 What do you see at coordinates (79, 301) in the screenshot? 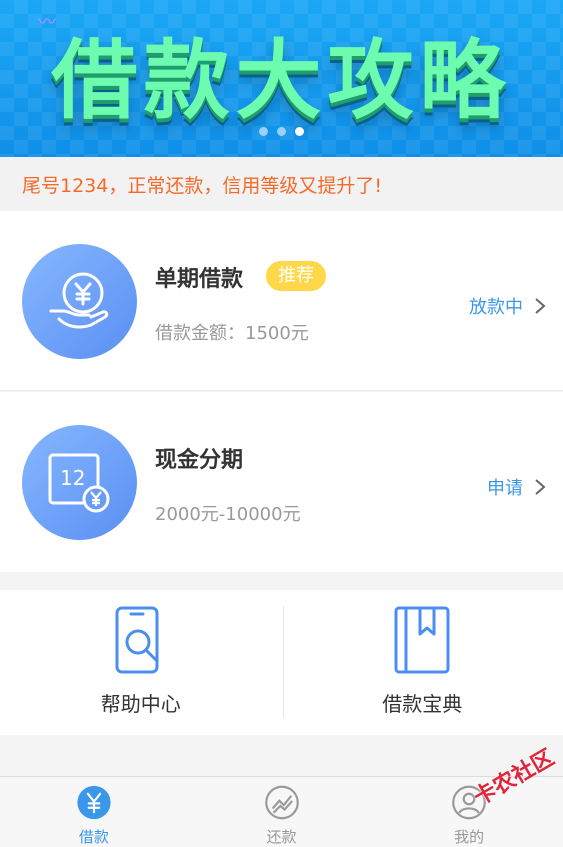
I see `yuan-hand-icon` at bounding box center [79, 301].